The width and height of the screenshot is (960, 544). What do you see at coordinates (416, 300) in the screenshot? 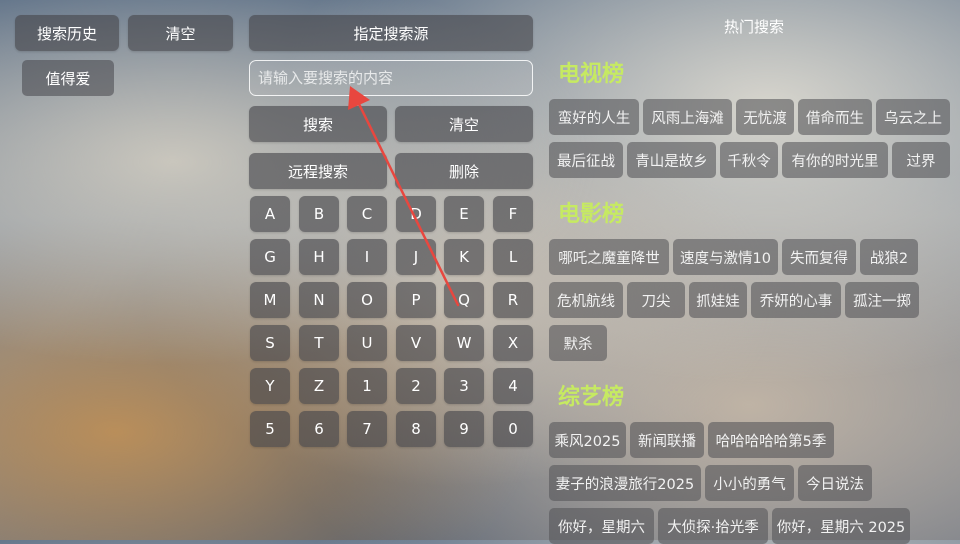
I see `key-p: P` at bounding box center [416, 300].